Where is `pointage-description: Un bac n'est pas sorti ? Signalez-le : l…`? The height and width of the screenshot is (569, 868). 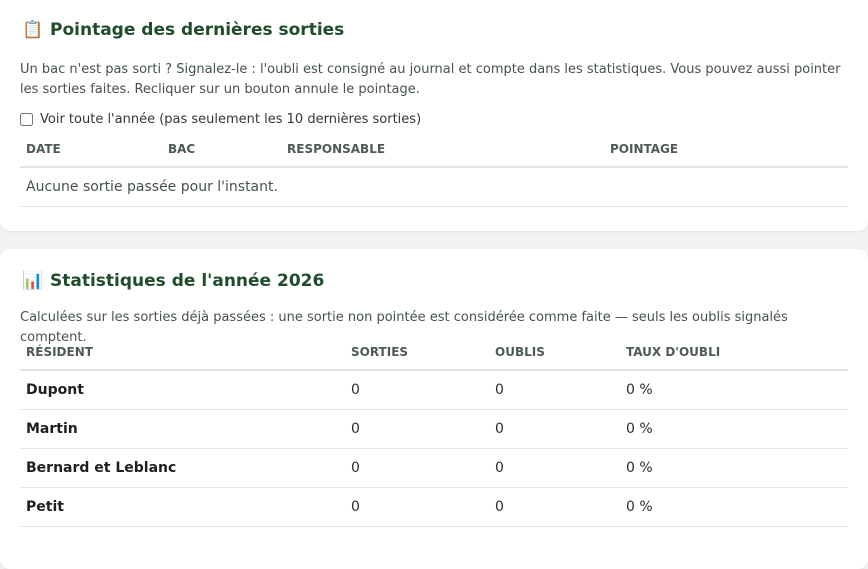
pointage-description: Un bac n'est pas sorti ? Signalez-le : l… is located at coordinates (430, 79).